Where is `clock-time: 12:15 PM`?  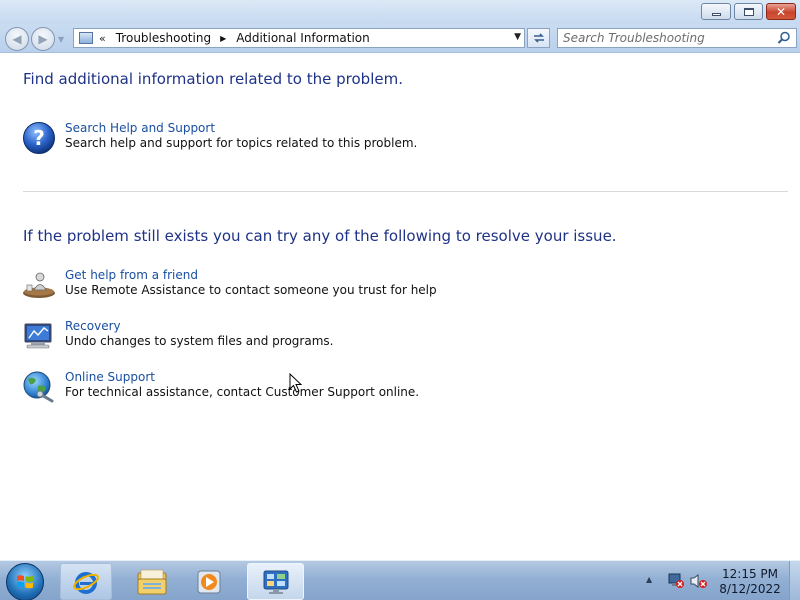 clock-time: 12:15 PM is located at coordinates (750, 574).